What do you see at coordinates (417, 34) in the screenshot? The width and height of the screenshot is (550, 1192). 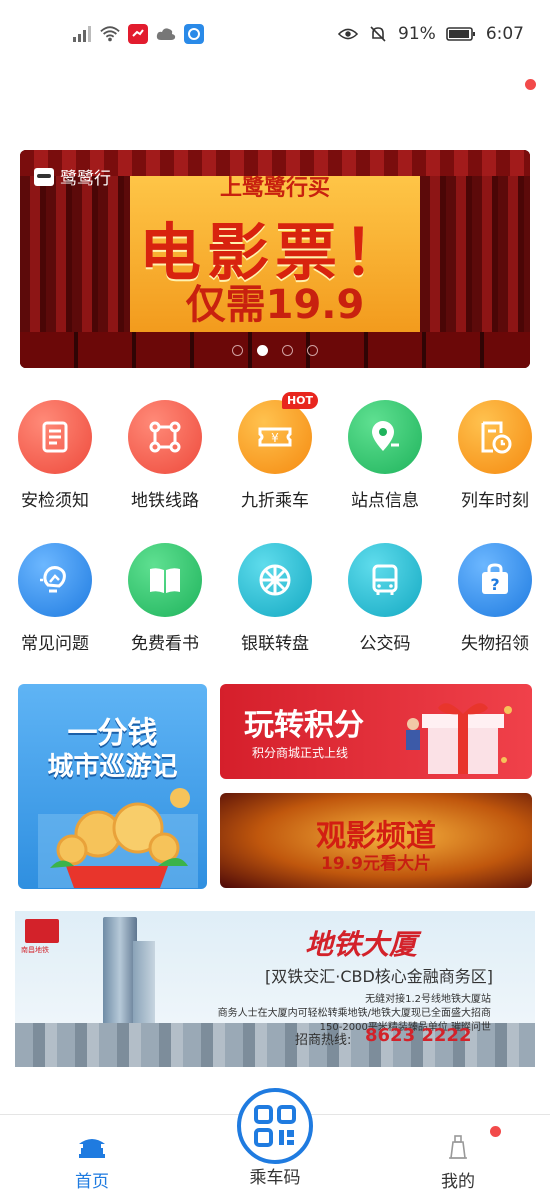 I see `battery-percent: 91%` at bounding box center [417, 34].